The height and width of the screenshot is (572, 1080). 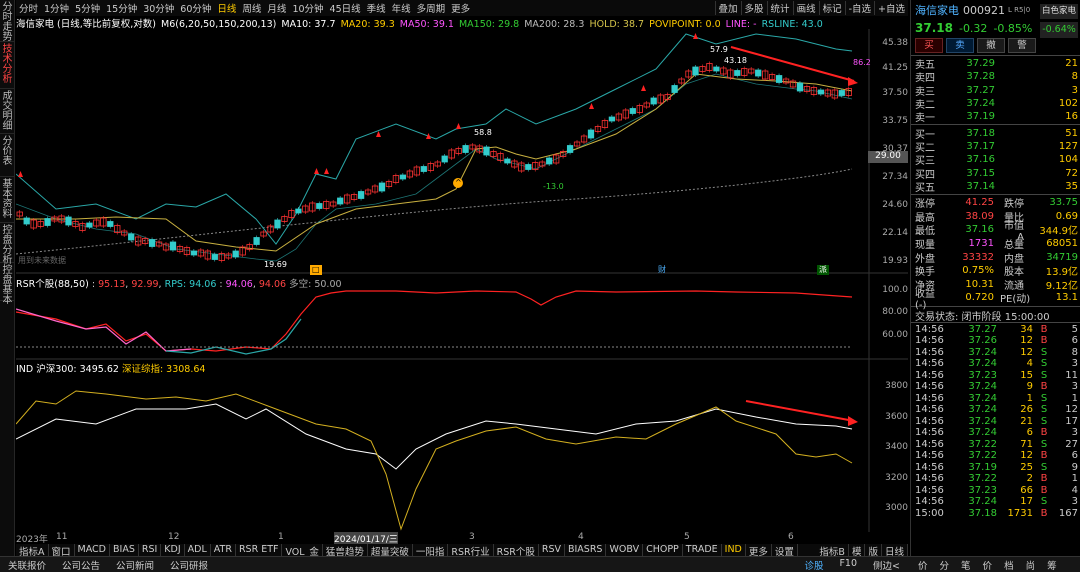 What do you see at coordinates (1044, 433) in the screenshot?
I see `trade-side: B` at bounding box center [1044, 433].